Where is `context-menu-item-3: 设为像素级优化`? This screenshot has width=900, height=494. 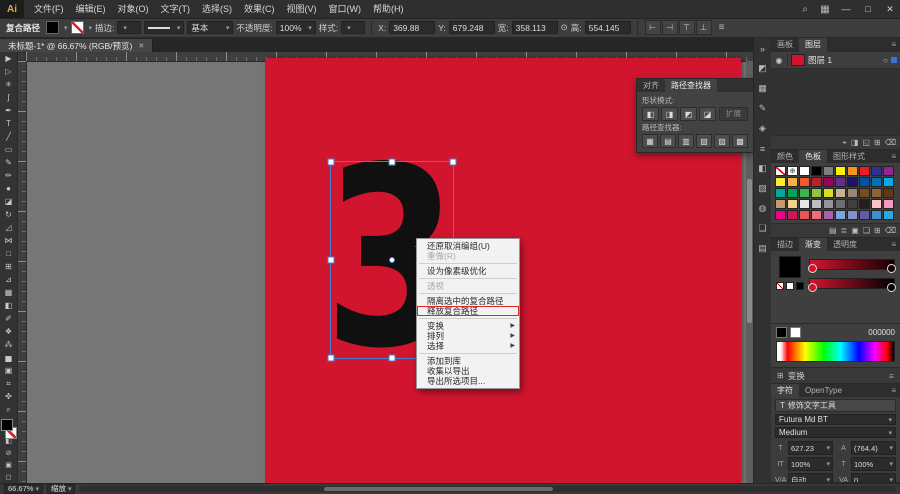
context-menu-item-3: 设为像素级优化 is located at coordinates (468, 271).